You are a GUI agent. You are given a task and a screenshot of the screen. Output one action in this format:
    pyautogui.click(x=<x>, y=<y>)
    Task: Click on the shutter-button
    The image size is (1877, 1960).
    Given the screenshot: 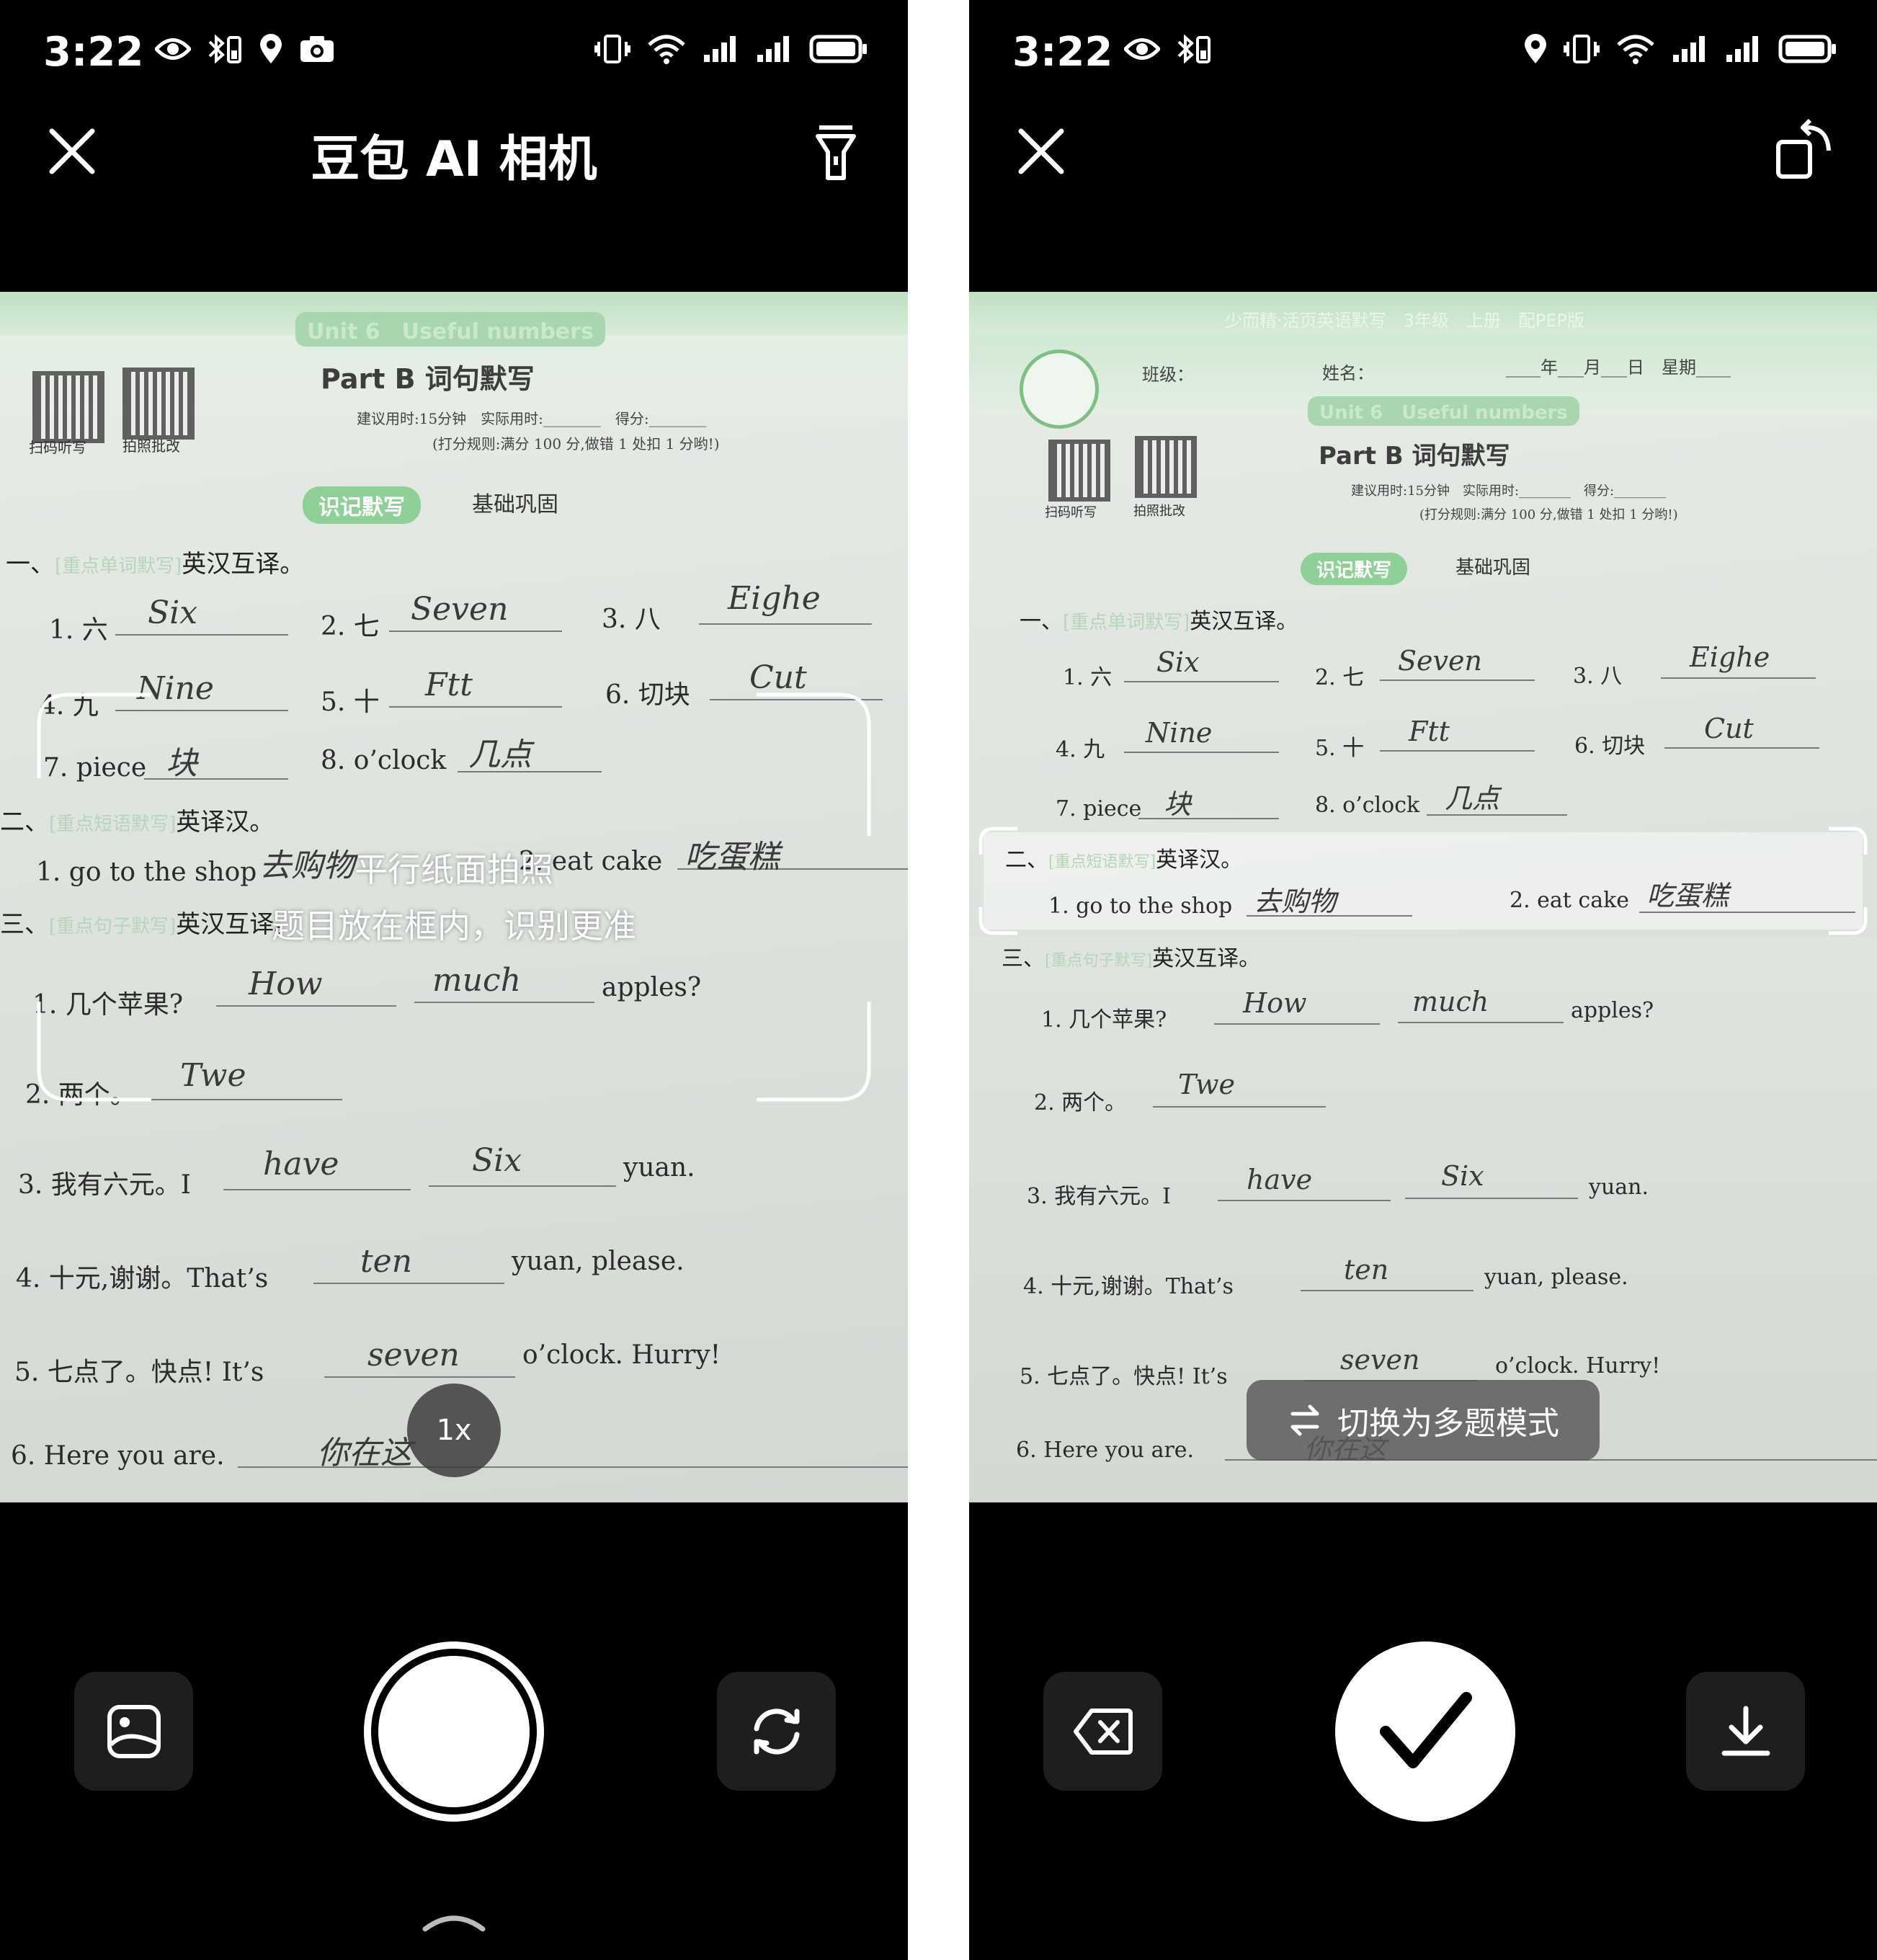 What is the action you would take?
    pyautogui.click(x=454, y=1732)
    